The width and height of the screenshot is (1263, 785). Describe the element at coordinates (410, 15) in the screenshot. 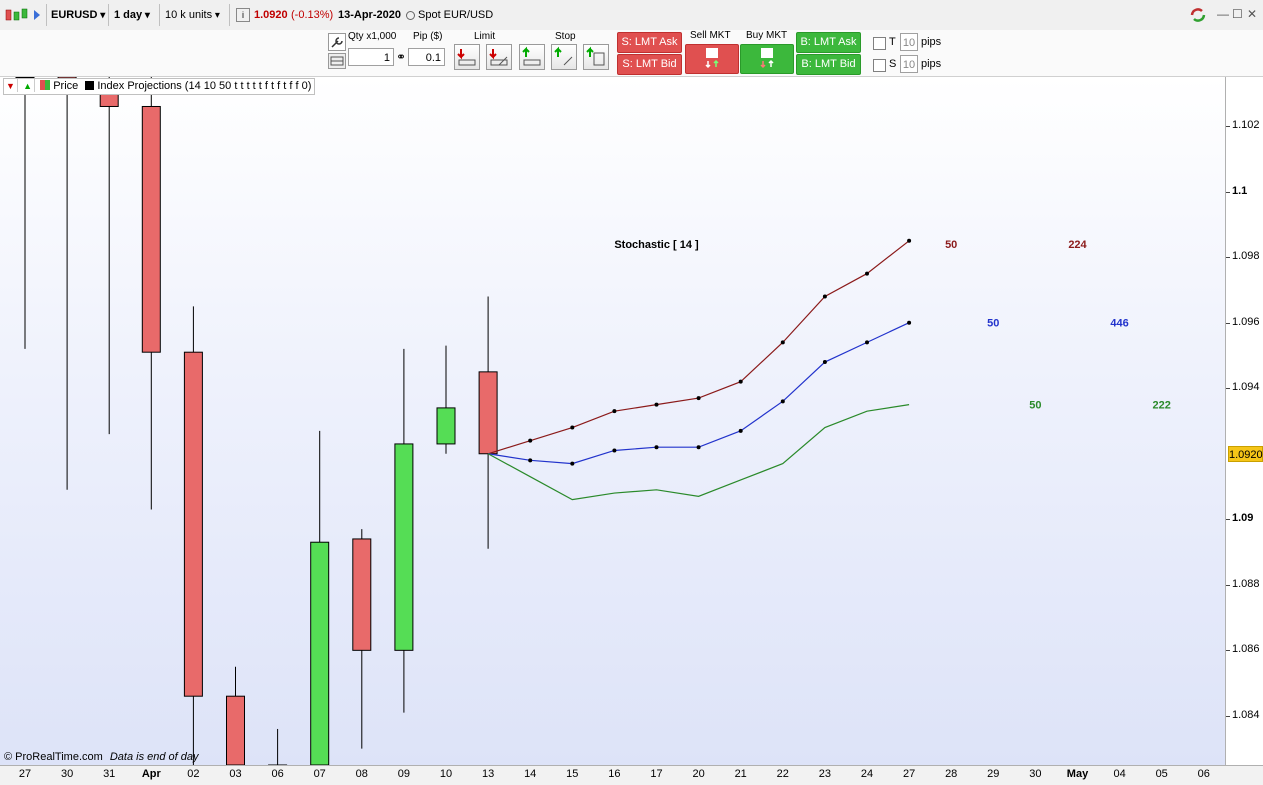

I see `radio-icon` at that location.